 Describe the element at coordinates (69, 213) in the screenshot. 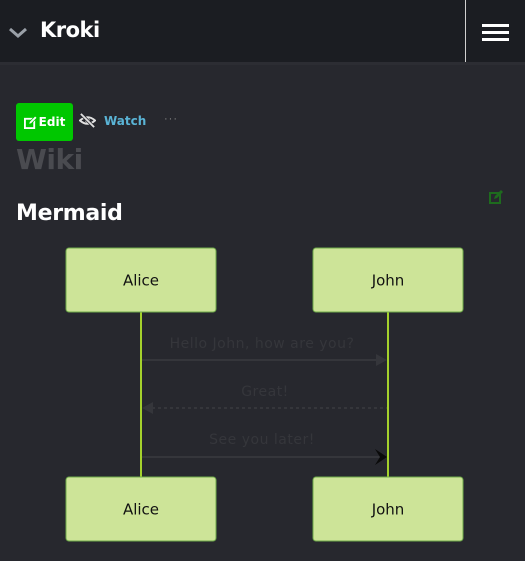

I see `section-title: Mermaid` at that location.